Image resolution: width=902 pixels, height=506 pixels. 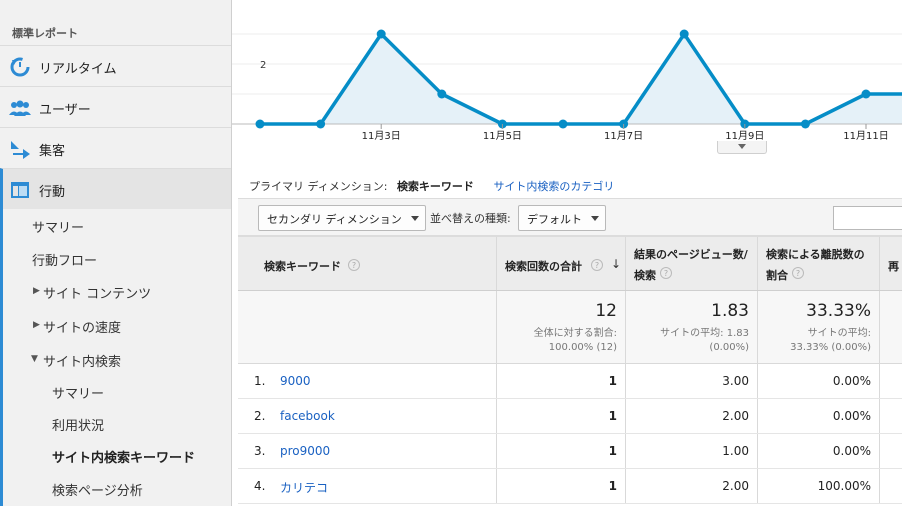 I want to click on header-searches: 検索回数の合計 ? ↓, so click(x=561, y=263).